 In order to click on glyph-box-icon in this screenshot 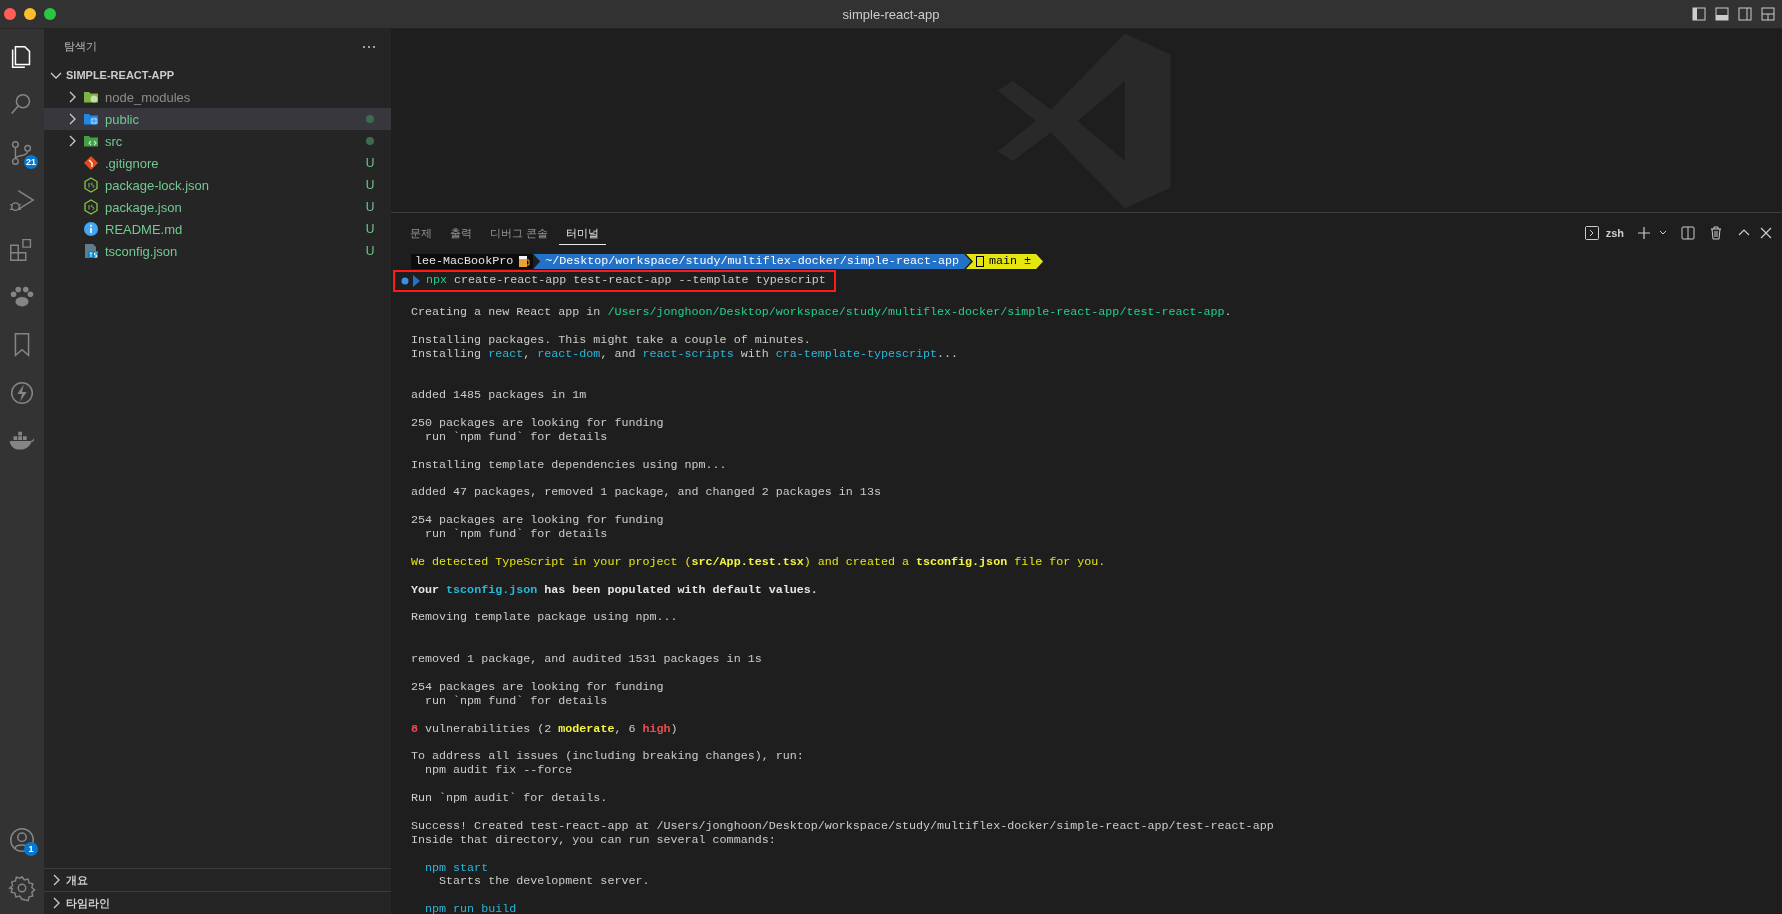, I will do `click(980, 261)`.